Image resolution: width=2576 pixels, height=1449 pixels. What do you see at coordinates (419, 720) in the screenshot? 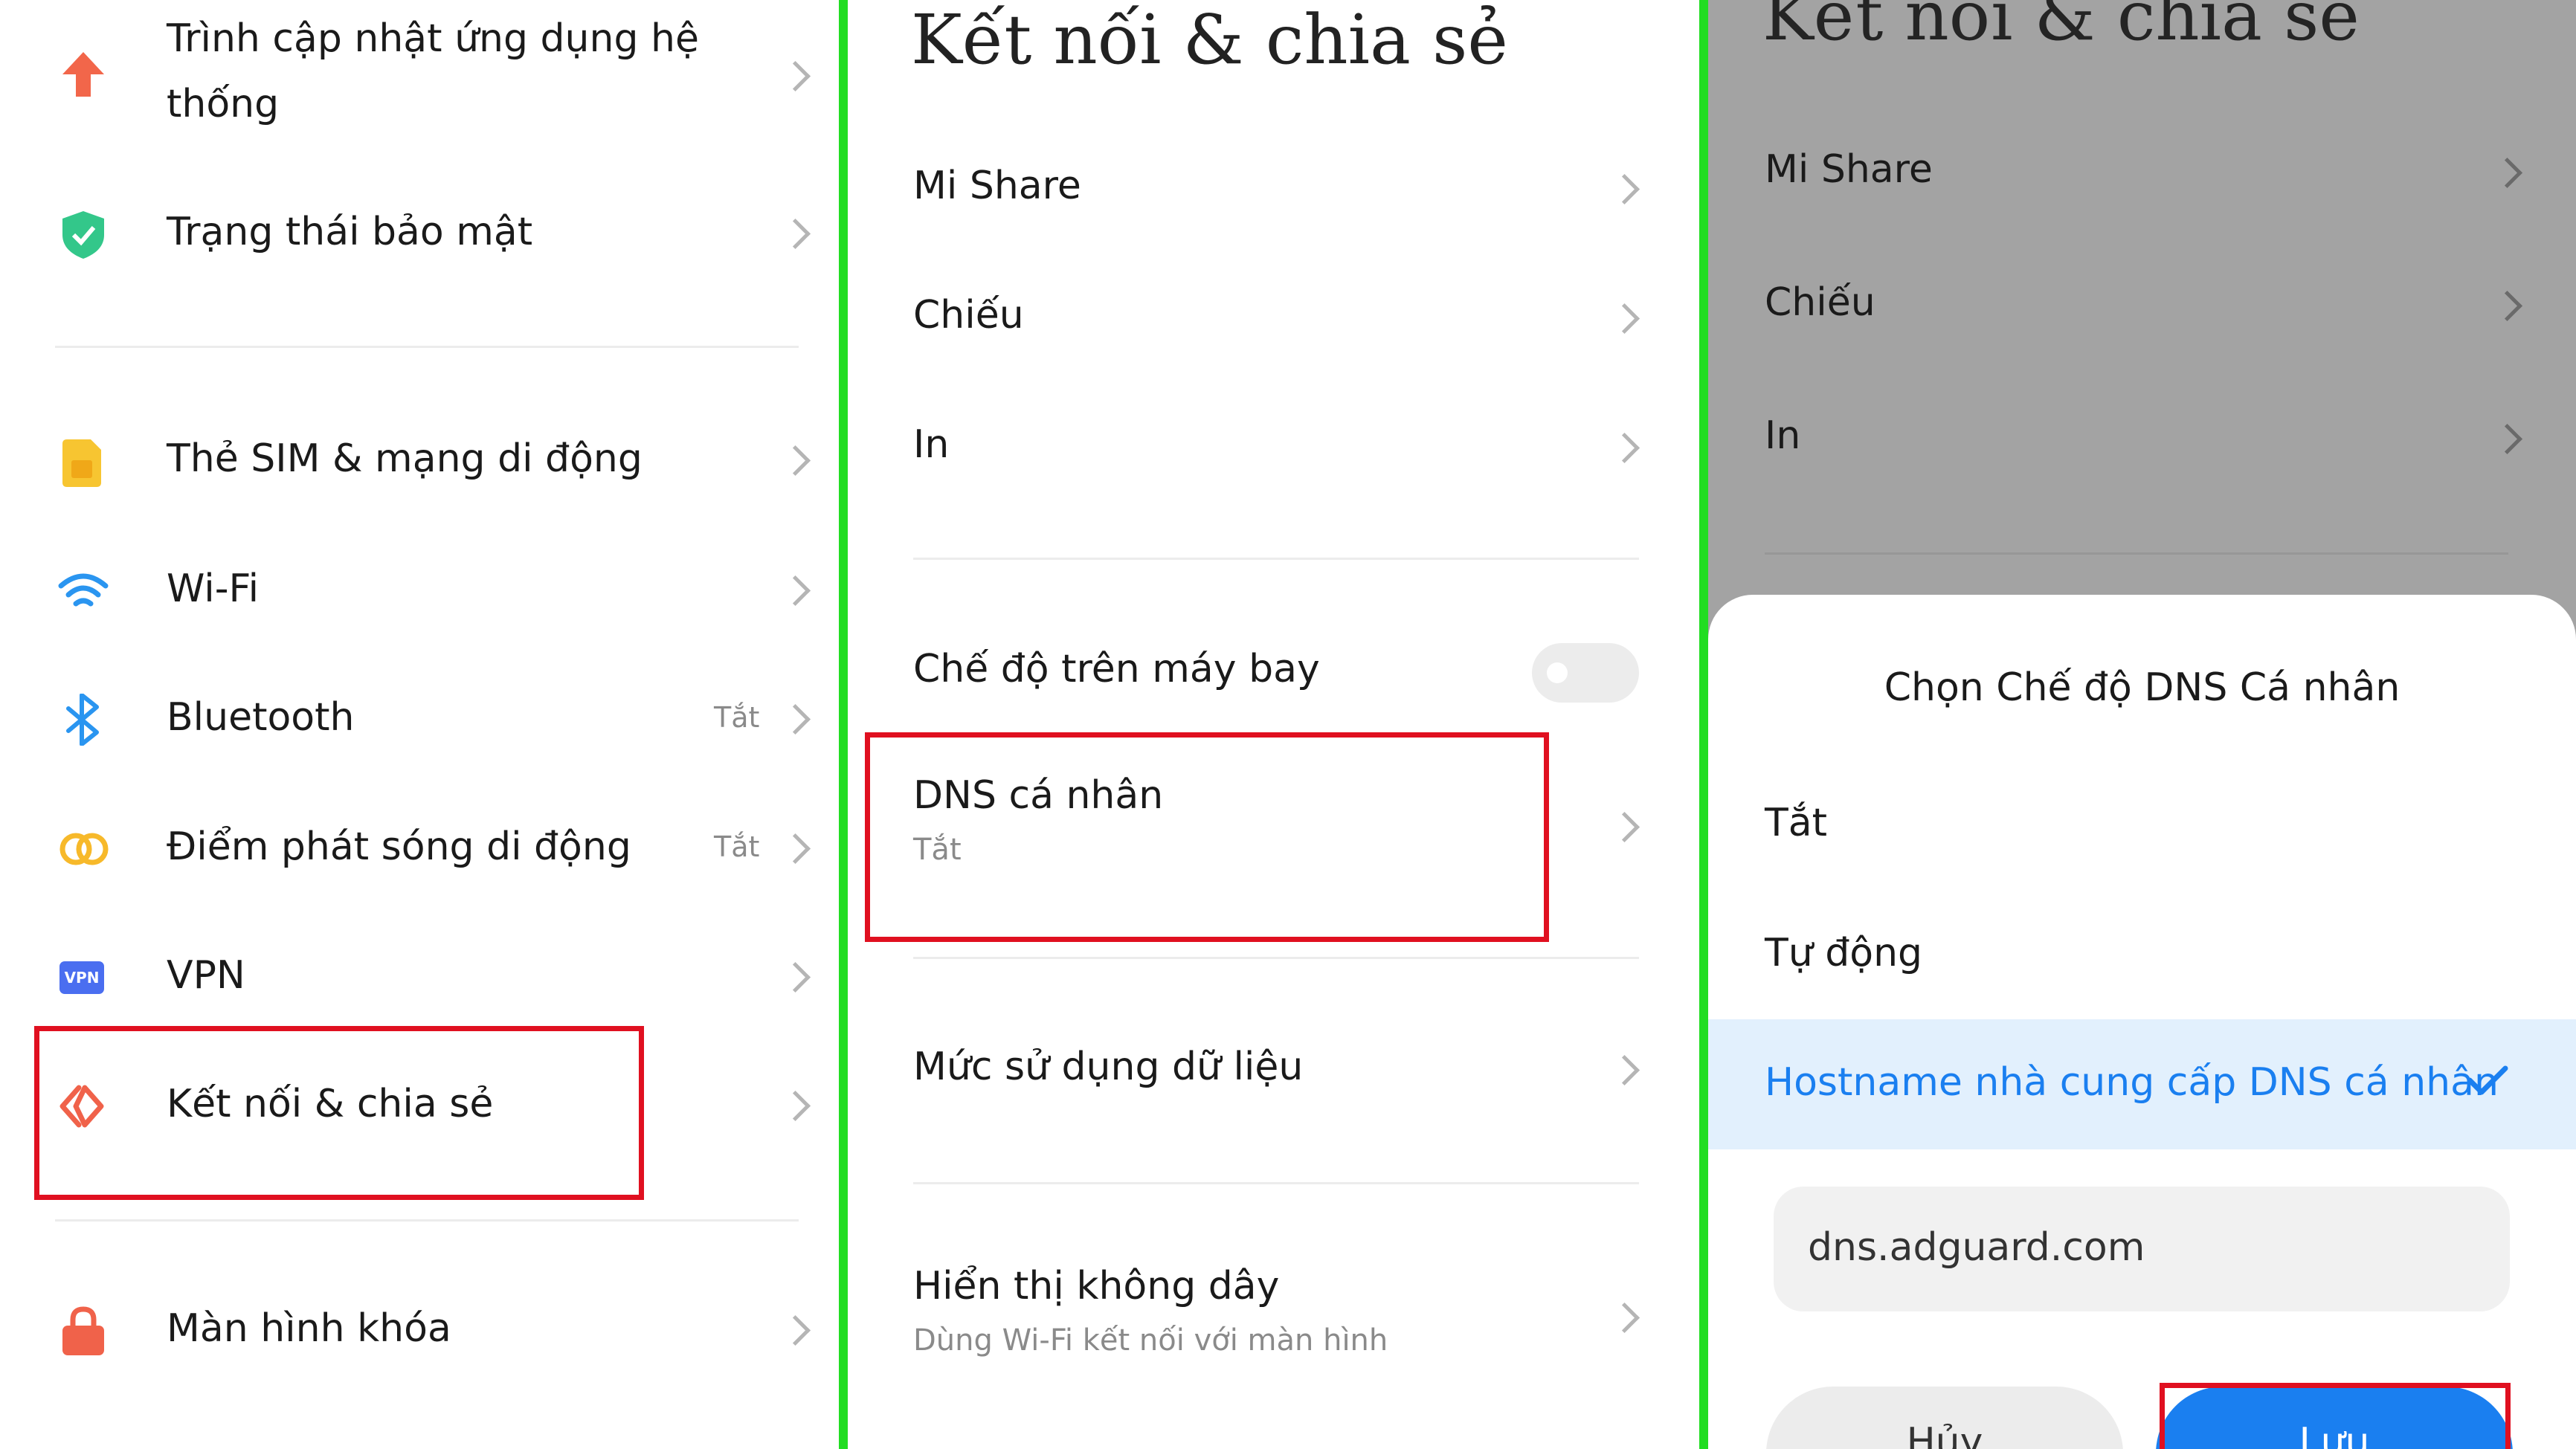
I see `settings-item-bluetooth: Bluetooth Tắt` at bounding box center [419, 720].